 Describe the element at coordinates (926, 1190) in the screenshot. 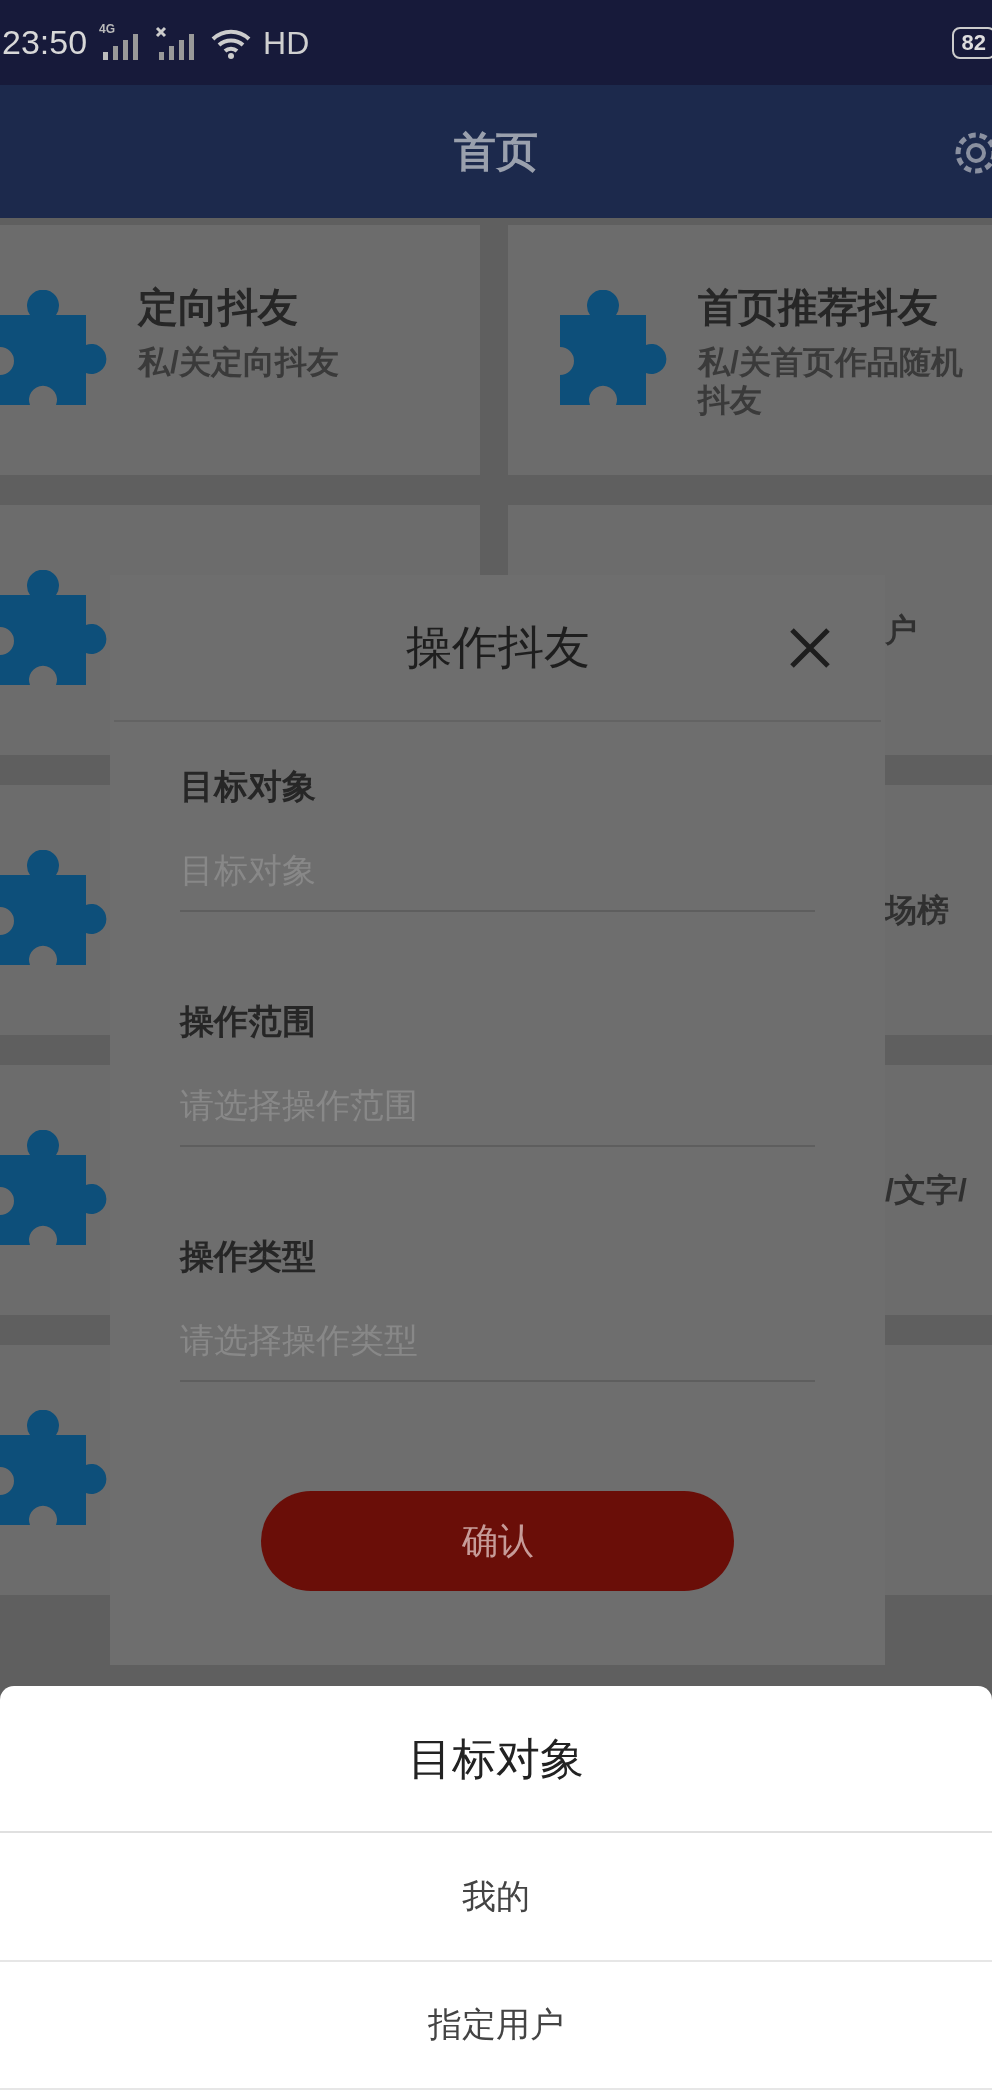

I see `card-title: /文字/` at that location.